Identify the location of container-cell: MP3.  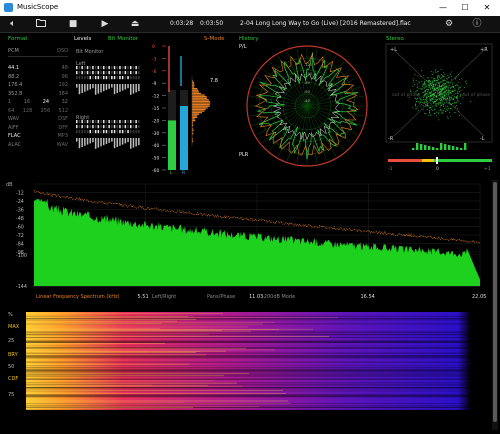
(62, 137).